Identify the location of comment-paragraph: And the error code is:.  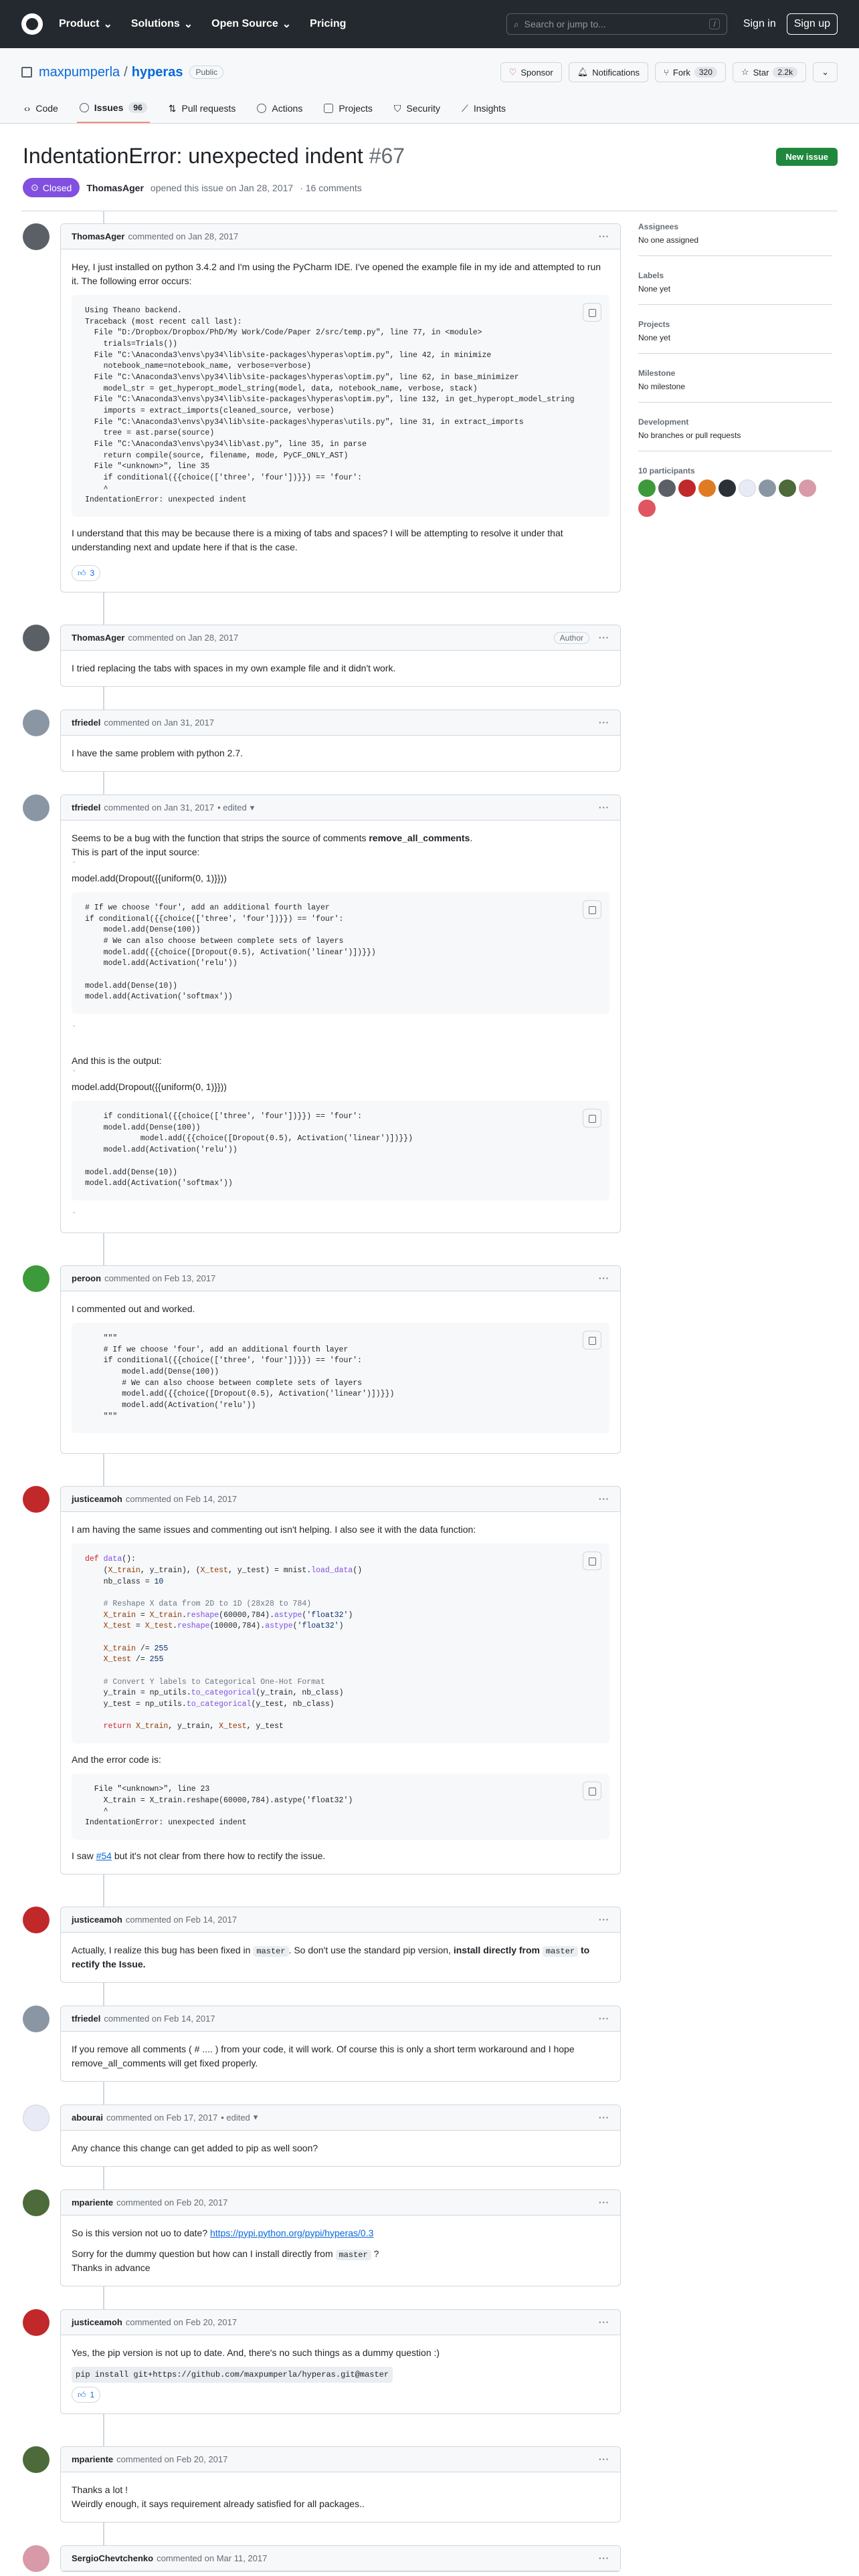
(117, 1759).